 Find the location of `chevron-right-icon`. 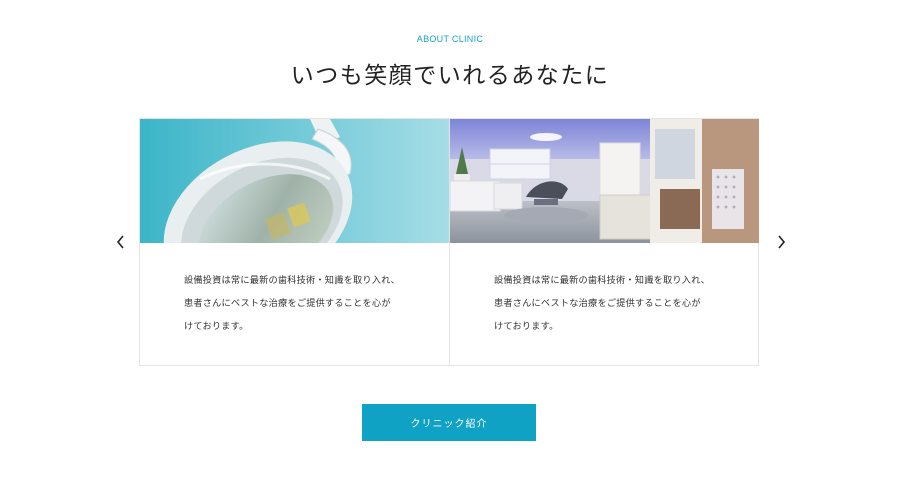

chevron-right-icon is located at coordinates (782, 242).